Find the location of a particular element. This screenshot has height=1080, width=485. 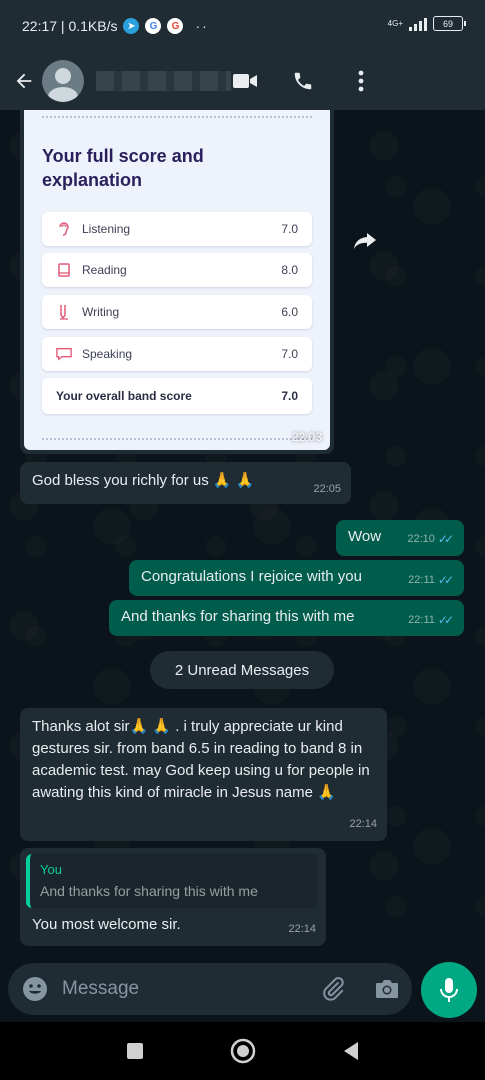

voice-call-button is located at coordinates (303, 81).